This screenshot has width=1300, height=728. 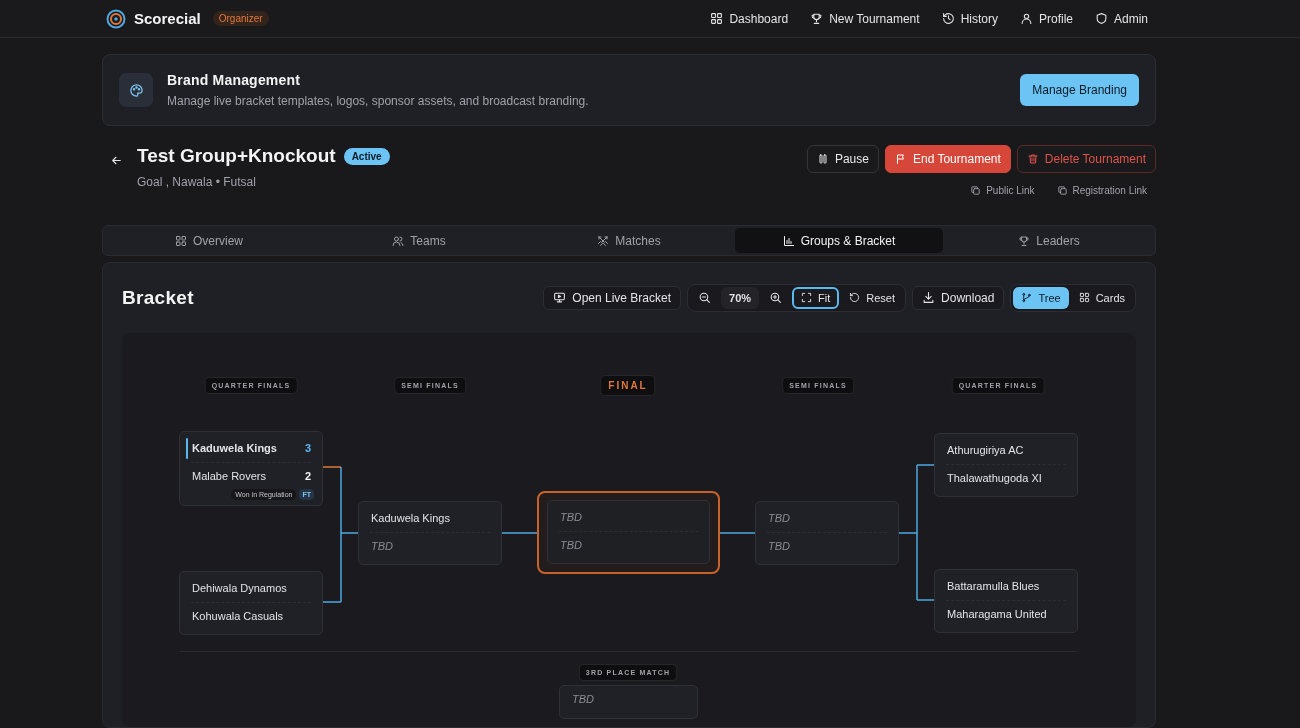 I want to click on zoom-in-icon, so click(x=776, y=298).